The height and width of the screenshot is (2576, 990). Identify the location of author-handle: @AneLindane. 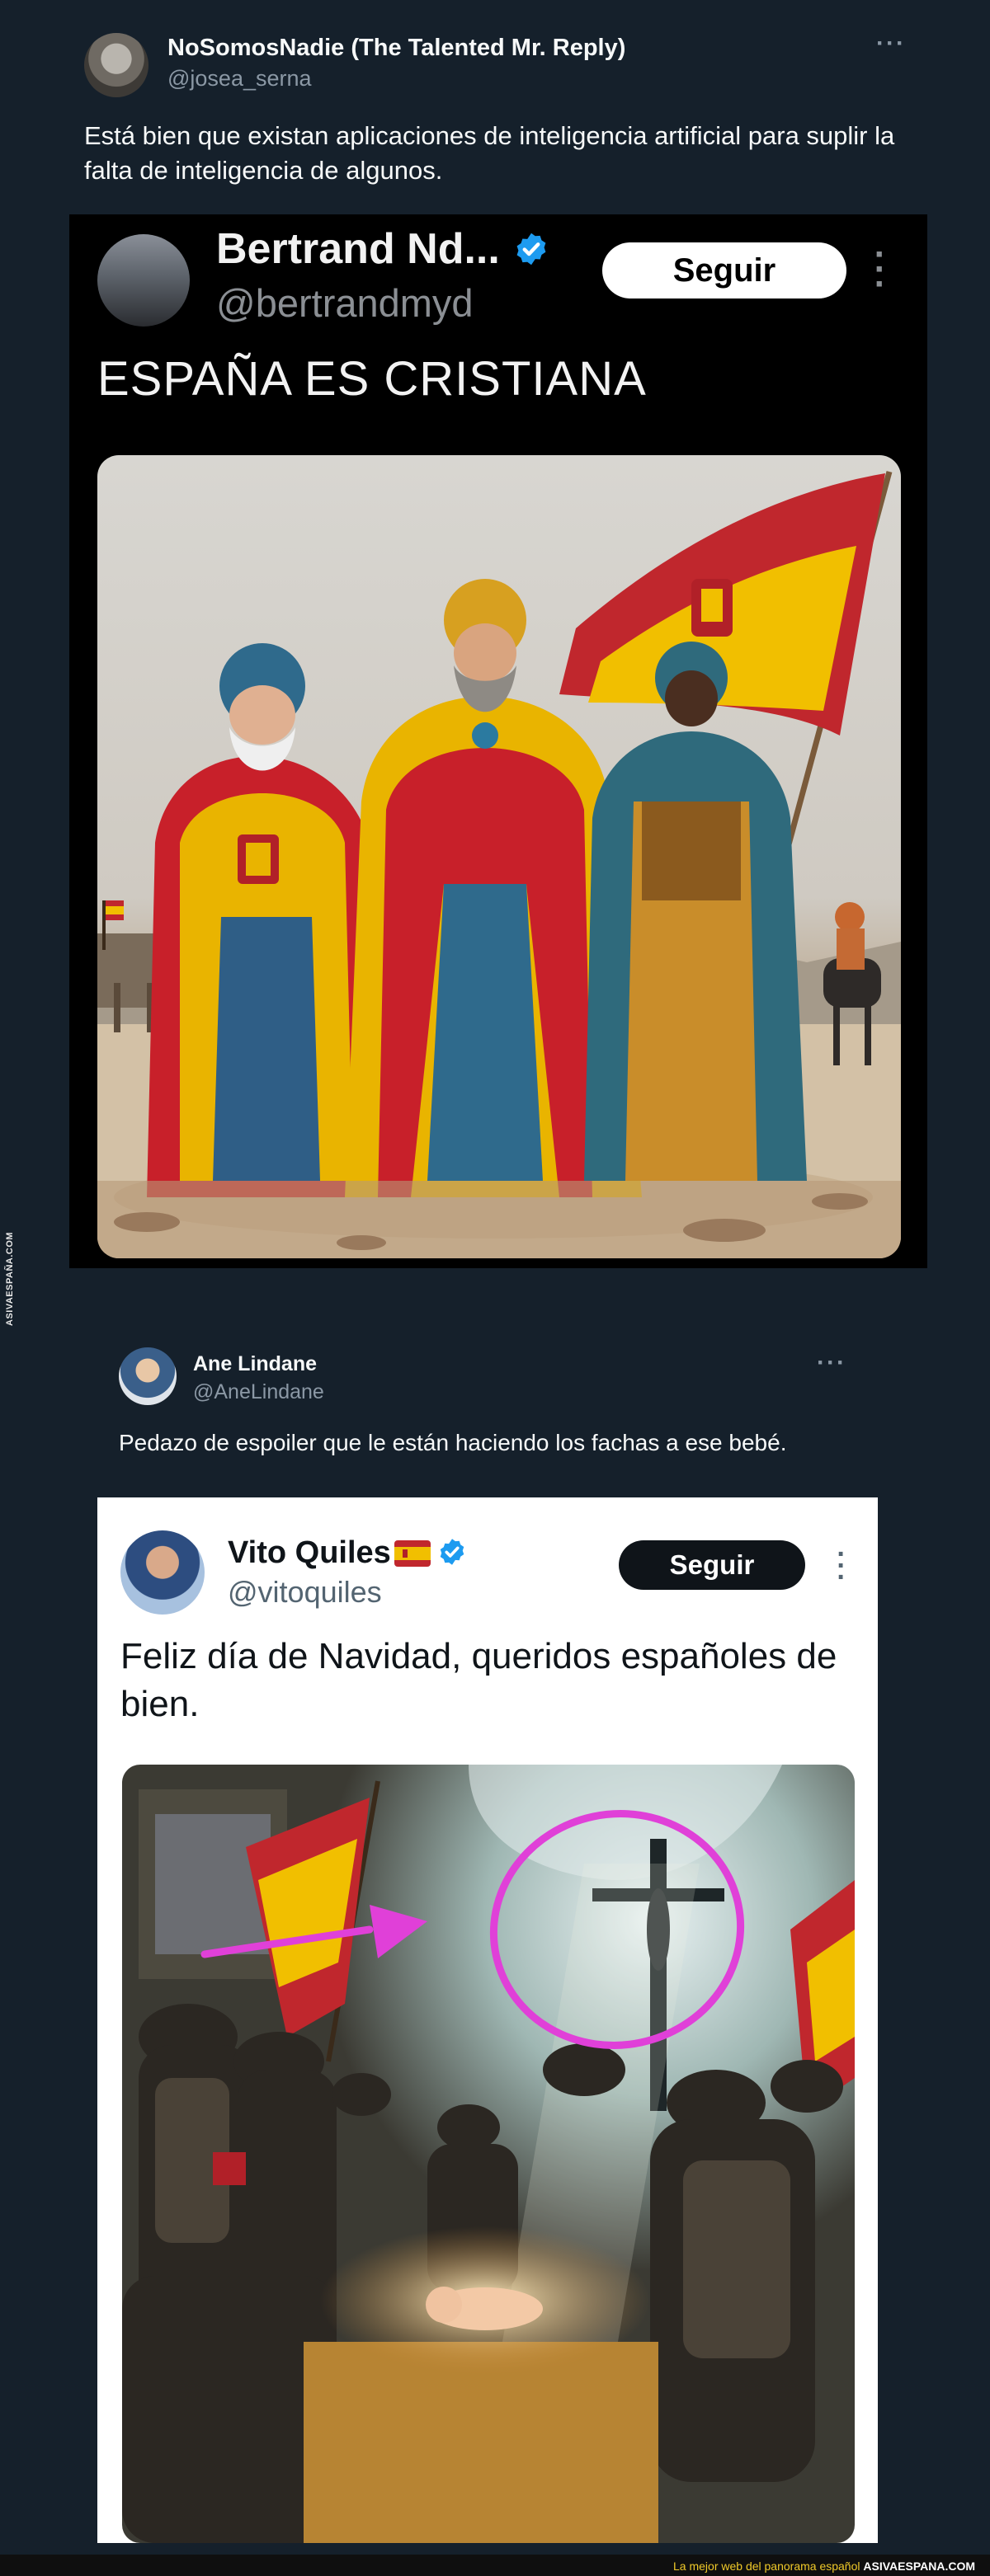
(258, 1392).